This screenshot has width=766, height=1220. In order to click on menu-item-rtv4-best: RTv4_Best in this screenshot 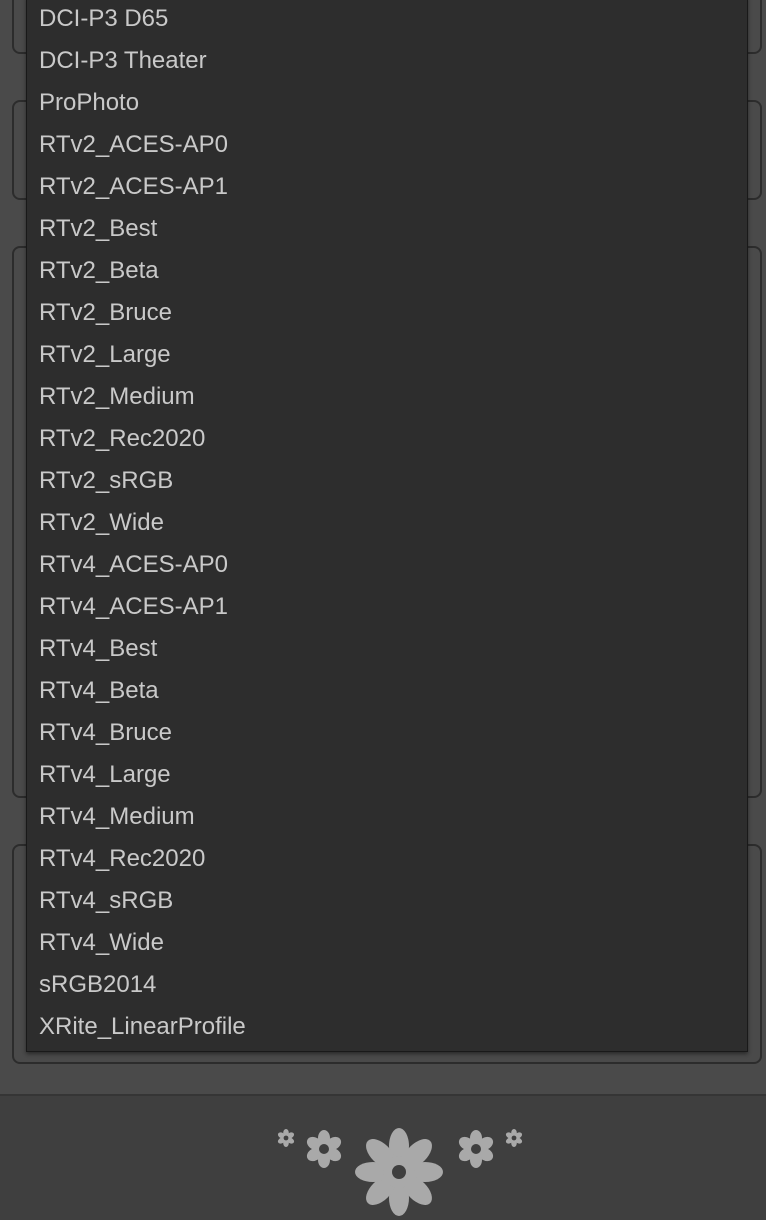, I will do `click(387, 649)`.